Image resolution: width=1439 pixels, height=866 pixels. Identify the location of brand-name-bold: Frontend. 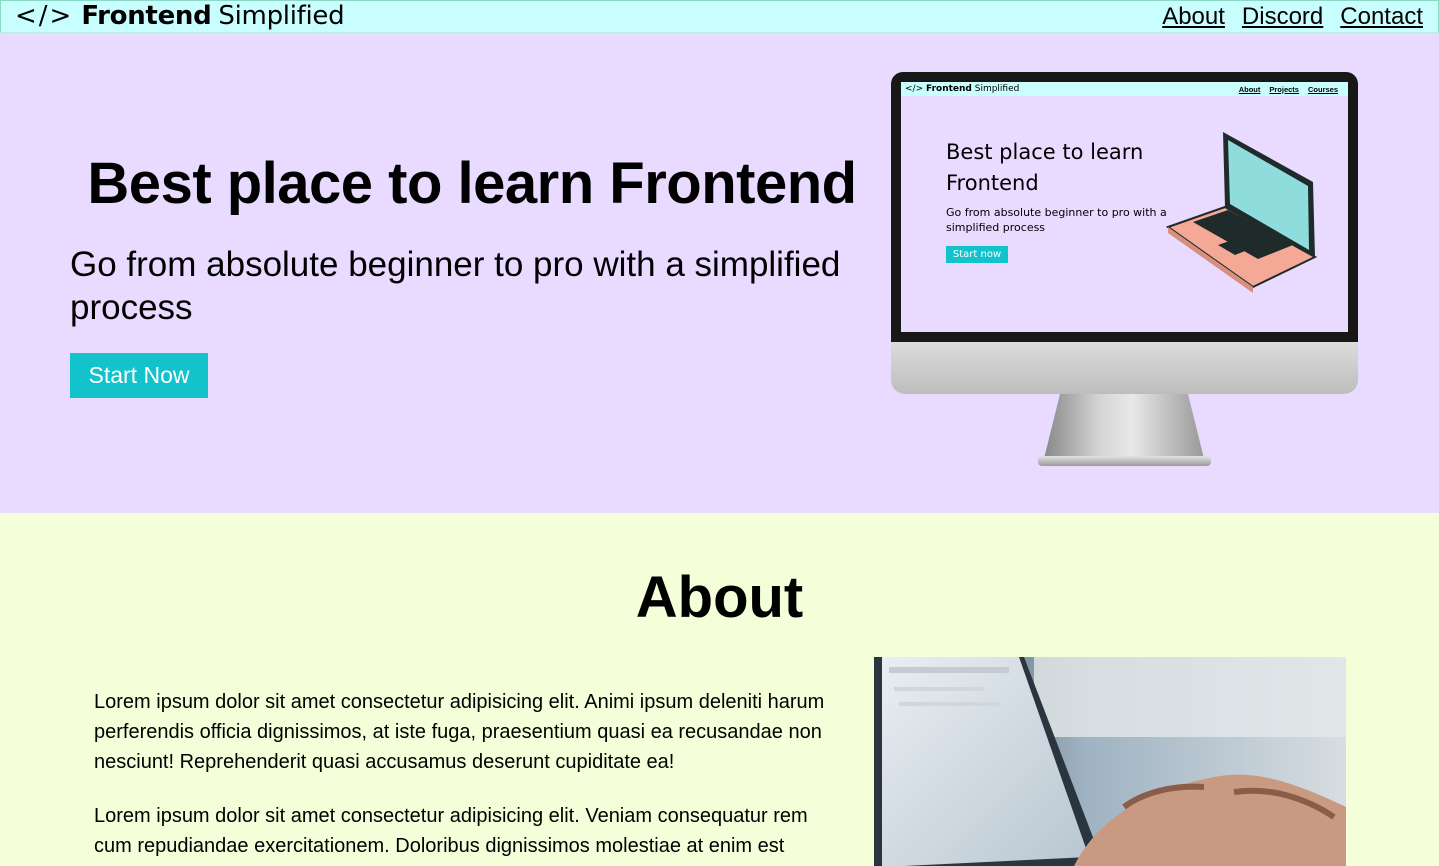
(146, 16).